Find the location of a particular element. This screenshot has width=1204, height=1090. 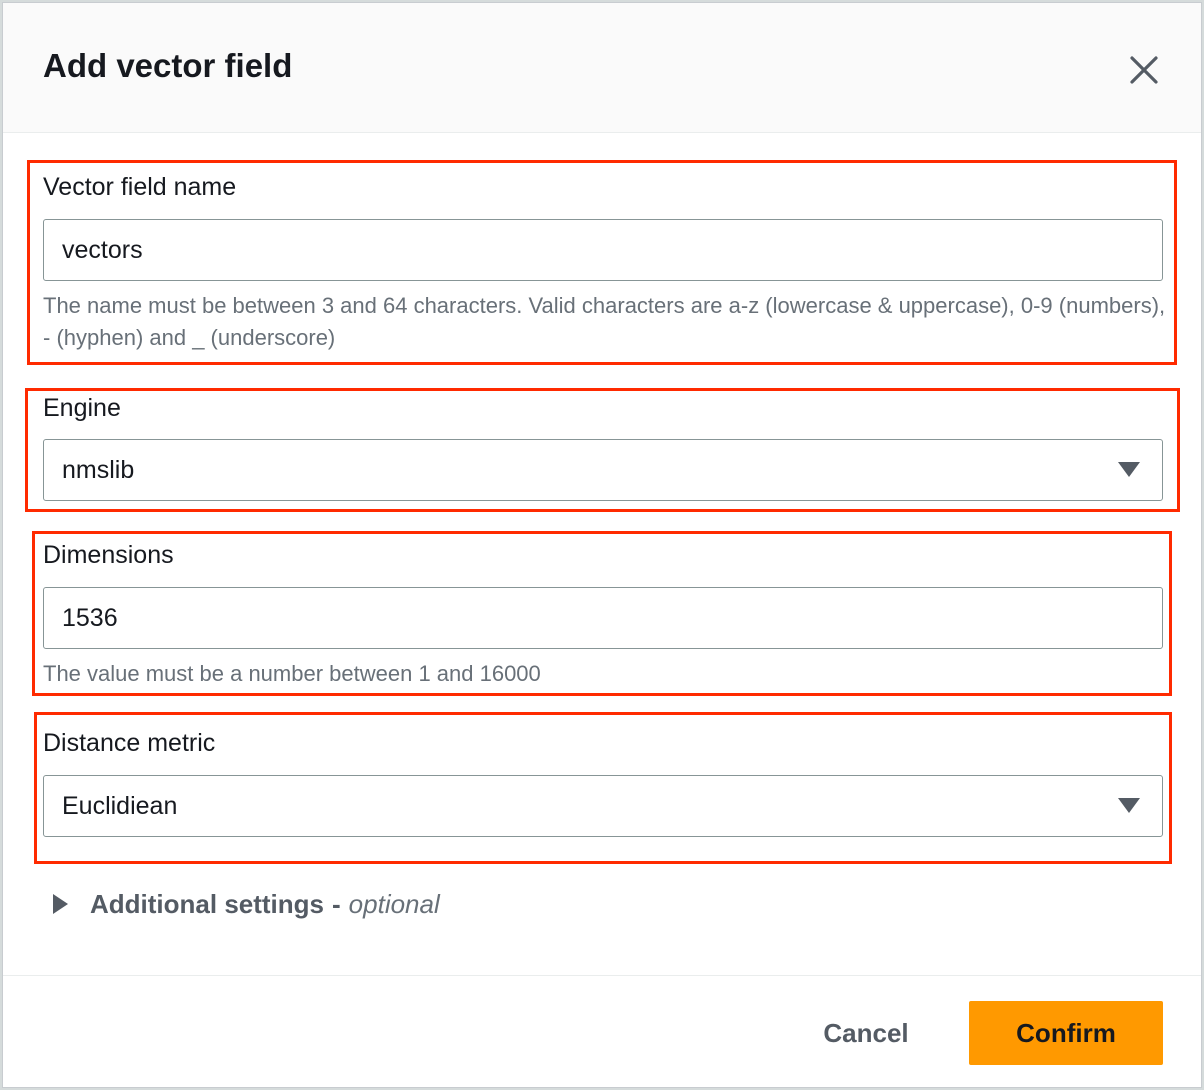

modal-title: Add vector field is located at coordinates (168, 65).